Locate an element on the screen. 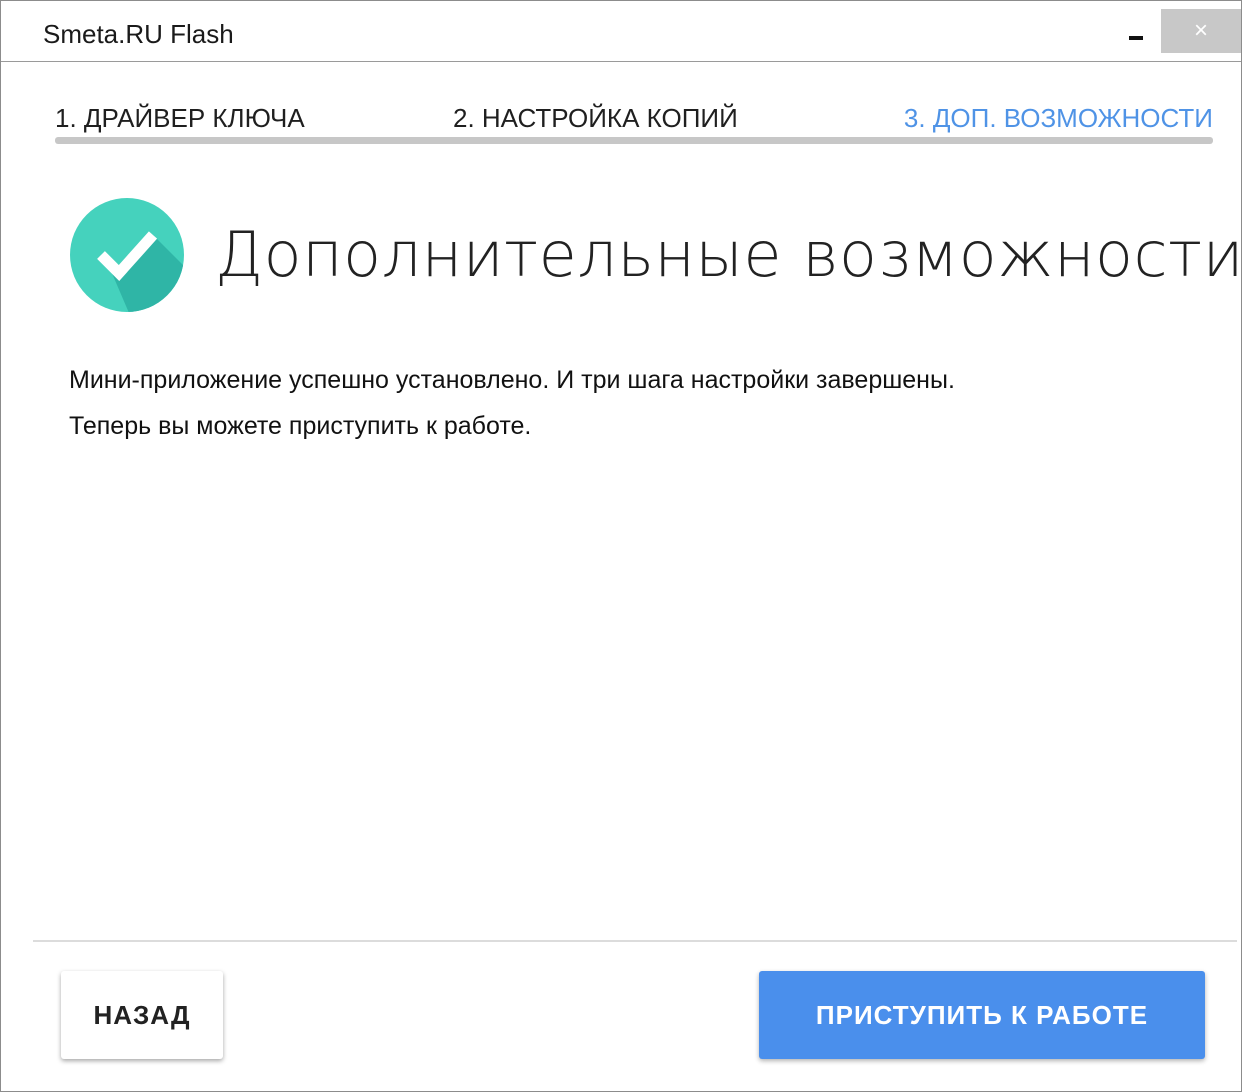 This screenshot has height=1092, width=1242. step-extra-features: 3. ДОП. ВОЗМОЖНОСТИ is located at coordinates (1058, 118).